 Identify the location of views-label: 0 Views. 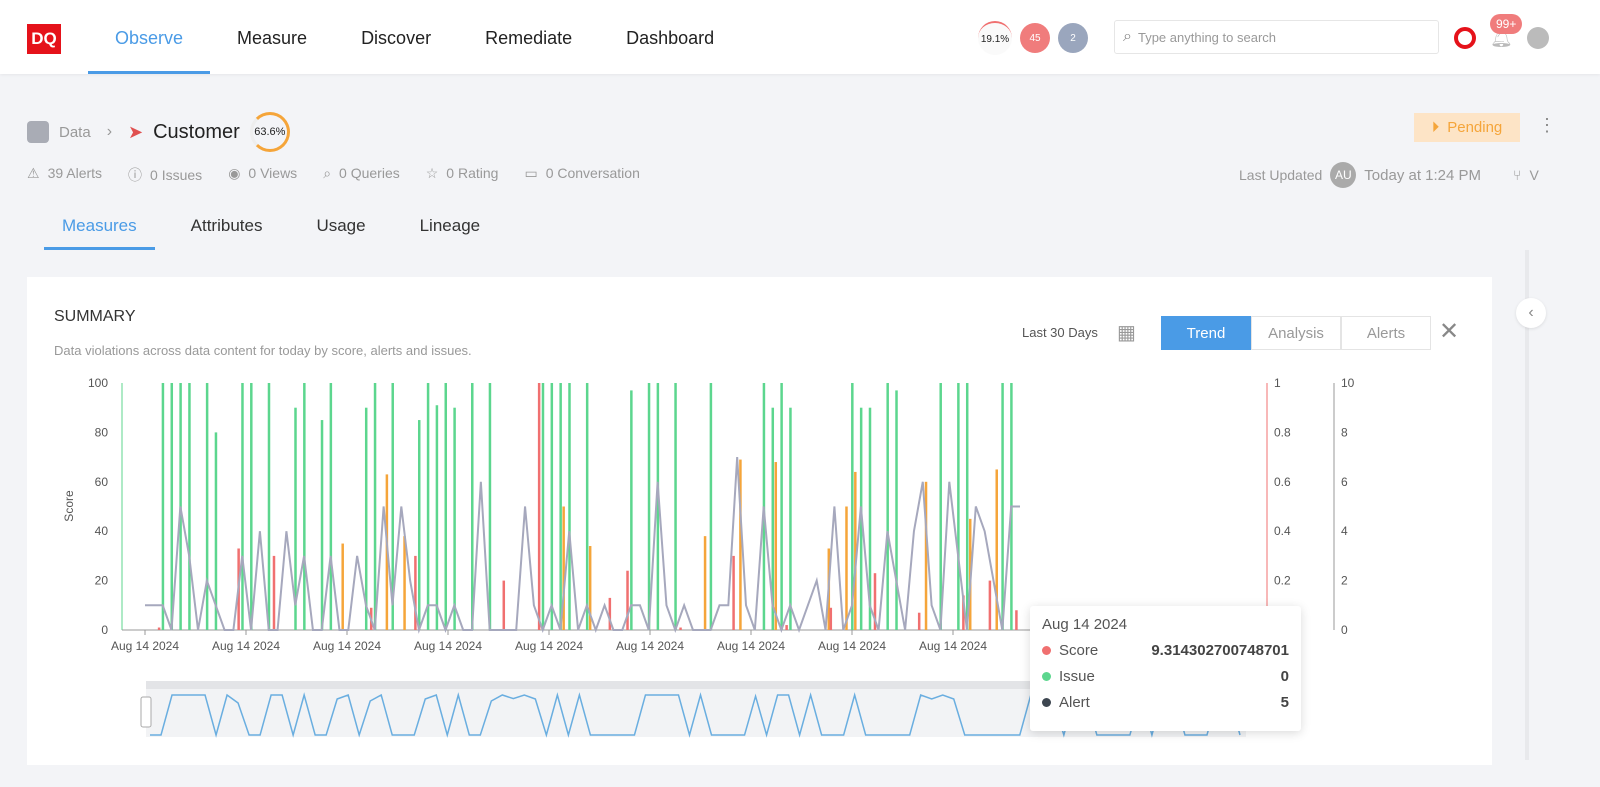
(273, 173).